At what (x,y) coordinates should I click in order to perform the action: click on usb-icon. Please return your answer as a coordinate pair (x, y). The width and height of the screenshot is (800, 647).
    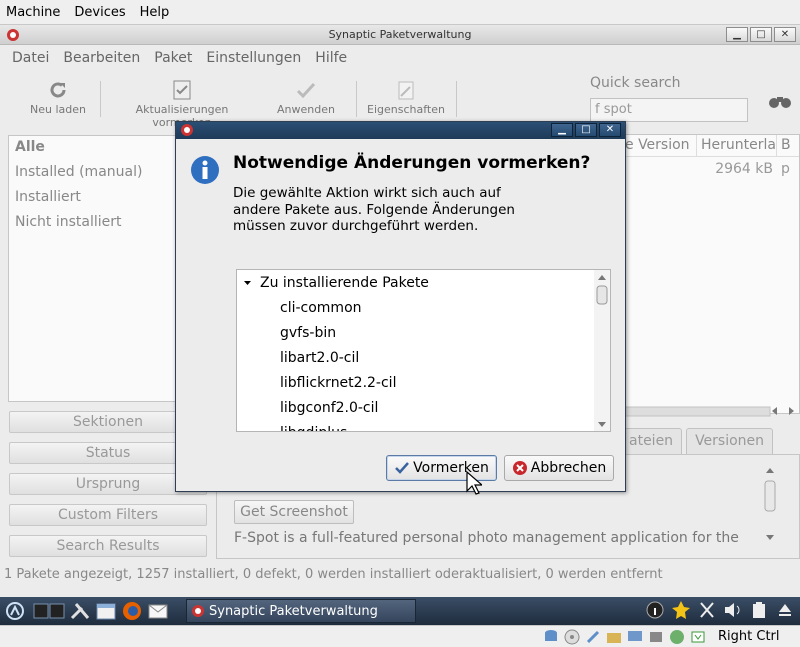
    Looking at the image, I should click on (593, 637).